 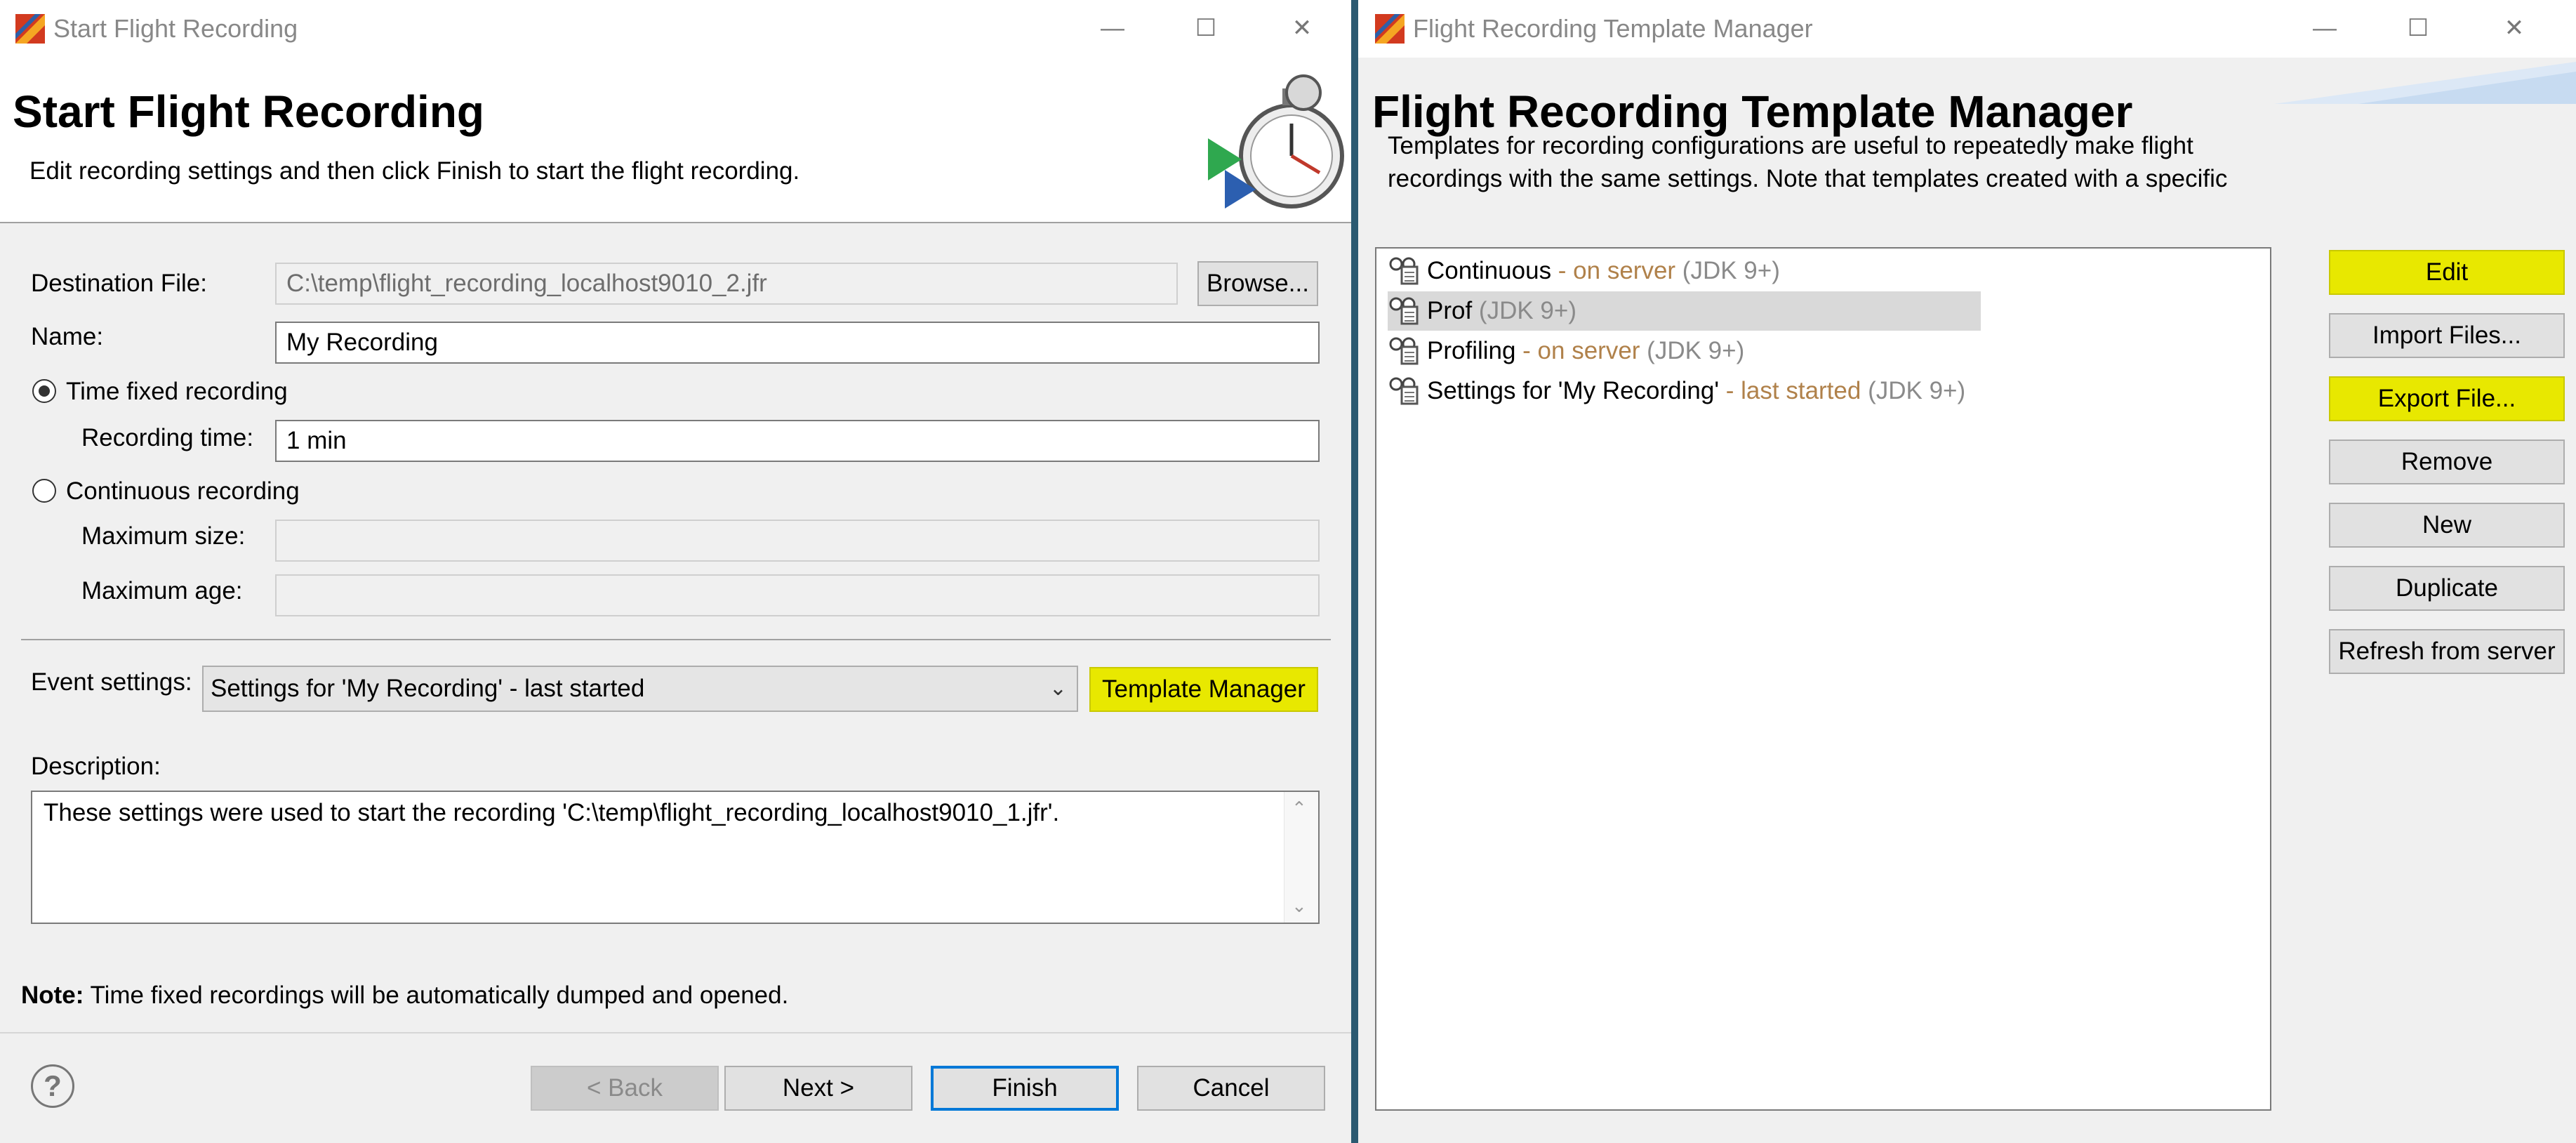 What do you see at coordinates (1354, 571) in the screenshot?
I see `window-divider` at bounding box center [1354, 571].